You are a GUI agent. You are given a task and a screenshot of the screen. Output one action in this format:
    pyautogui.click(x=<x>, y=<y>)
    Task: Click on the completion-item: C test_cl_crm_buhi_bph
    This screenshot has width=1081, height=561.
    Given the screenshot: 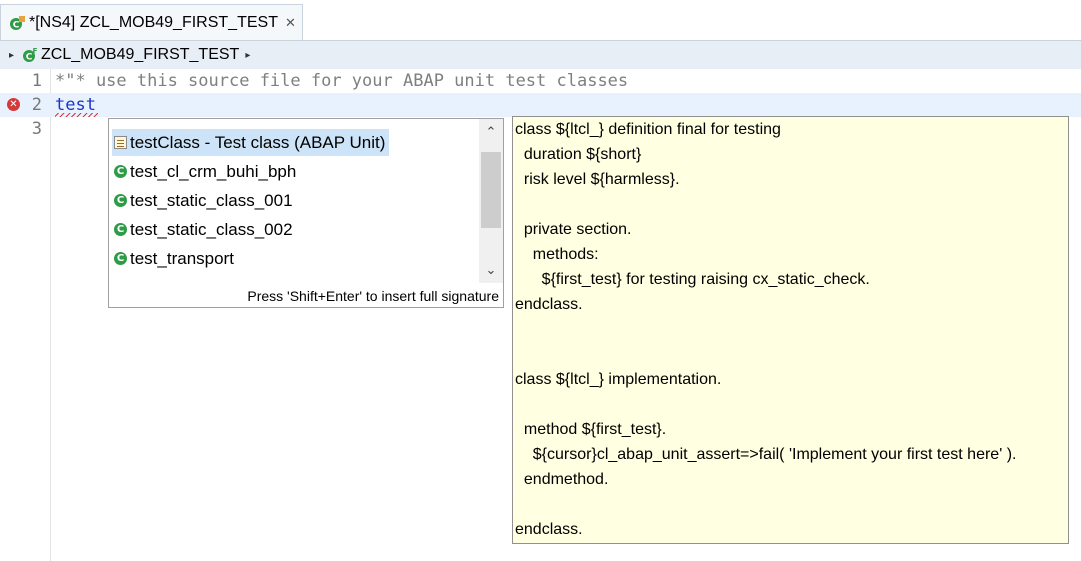 What is the action you would take?
    pyautogui.click(x=206, y=171)
    